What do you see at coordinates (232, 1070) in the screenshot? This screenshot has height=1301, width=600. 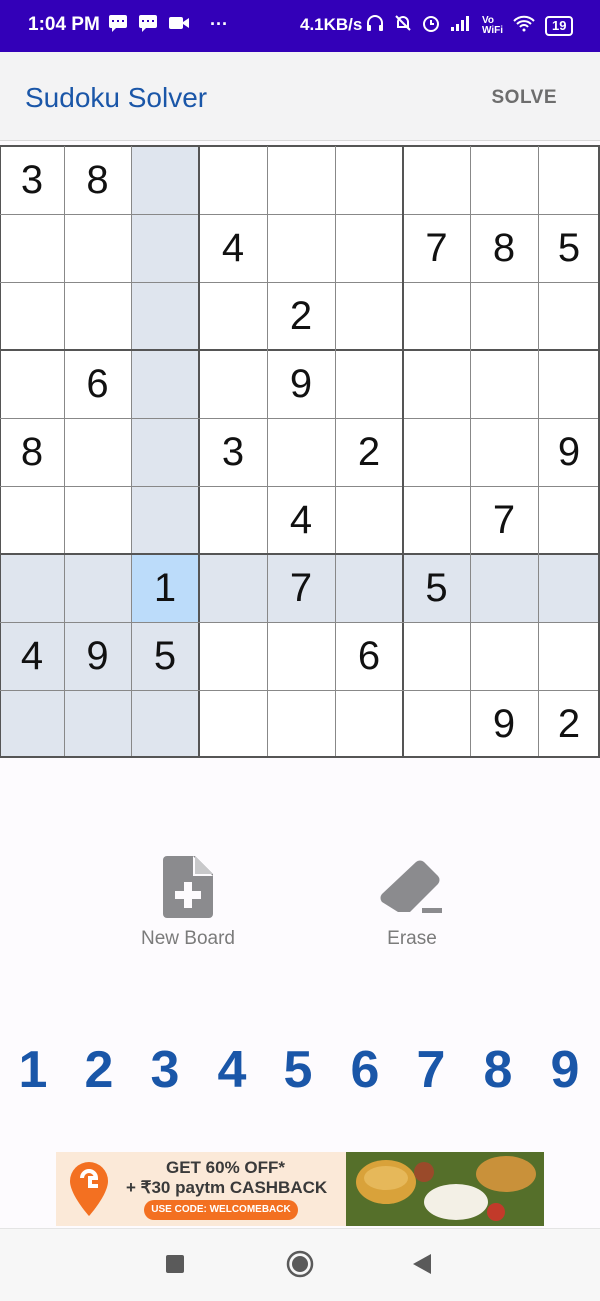 I see `number-button: 4` at bounding box center [232, 1070].